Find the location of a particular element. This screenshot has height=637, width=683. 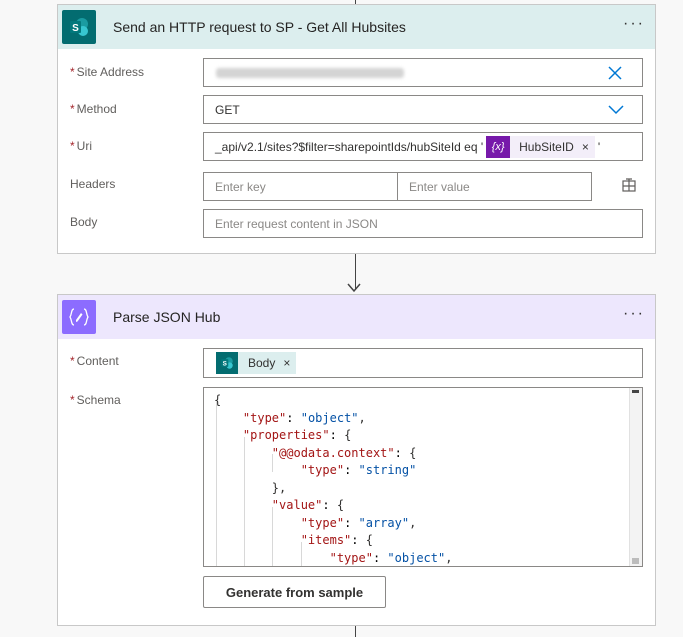

uri-suffix: ' is located at coordinates (599, 146).